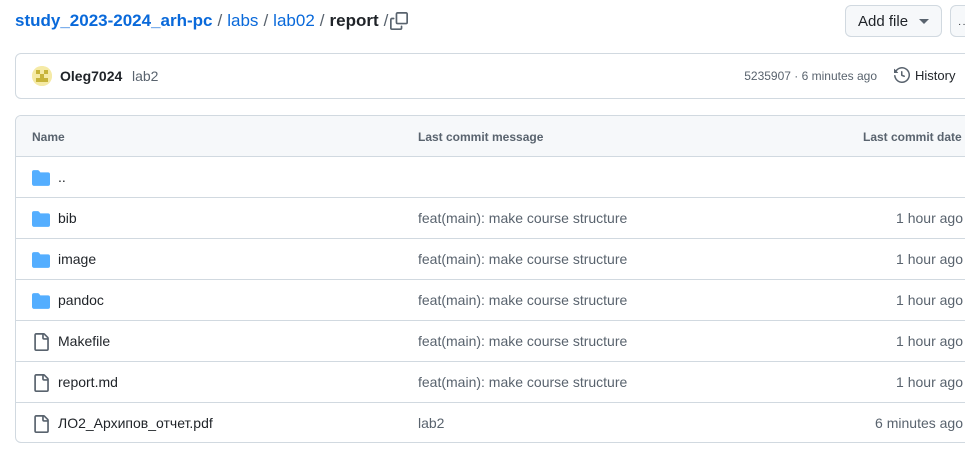 The height and width of the screenshot is (449, 965). What do you see at coordinates (77, 259) in the screenshot?
I see `file-name: image` at bounding box center [77, 259].